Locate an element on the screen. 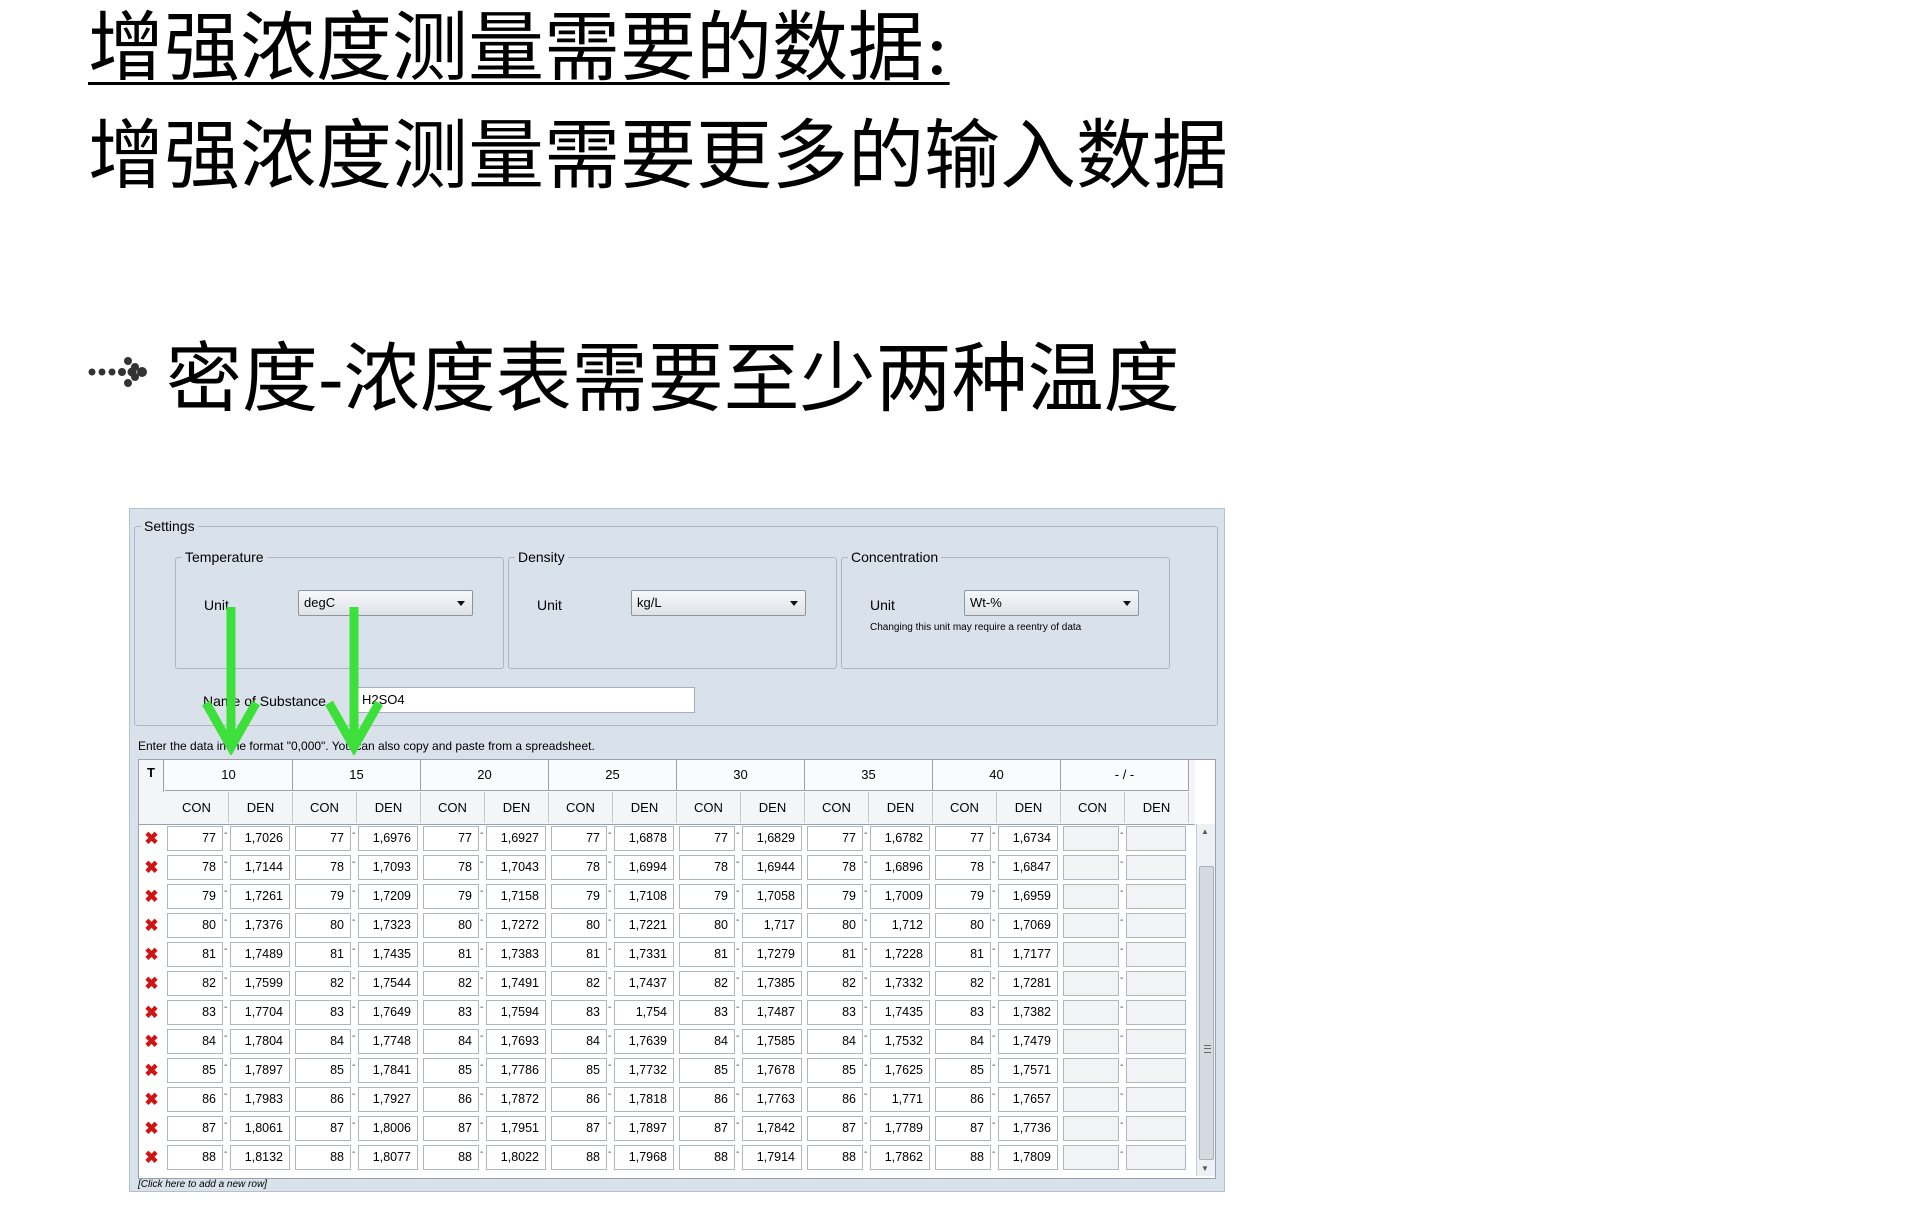  den-cell: 1,7272 is located at coordinates (516, 925).